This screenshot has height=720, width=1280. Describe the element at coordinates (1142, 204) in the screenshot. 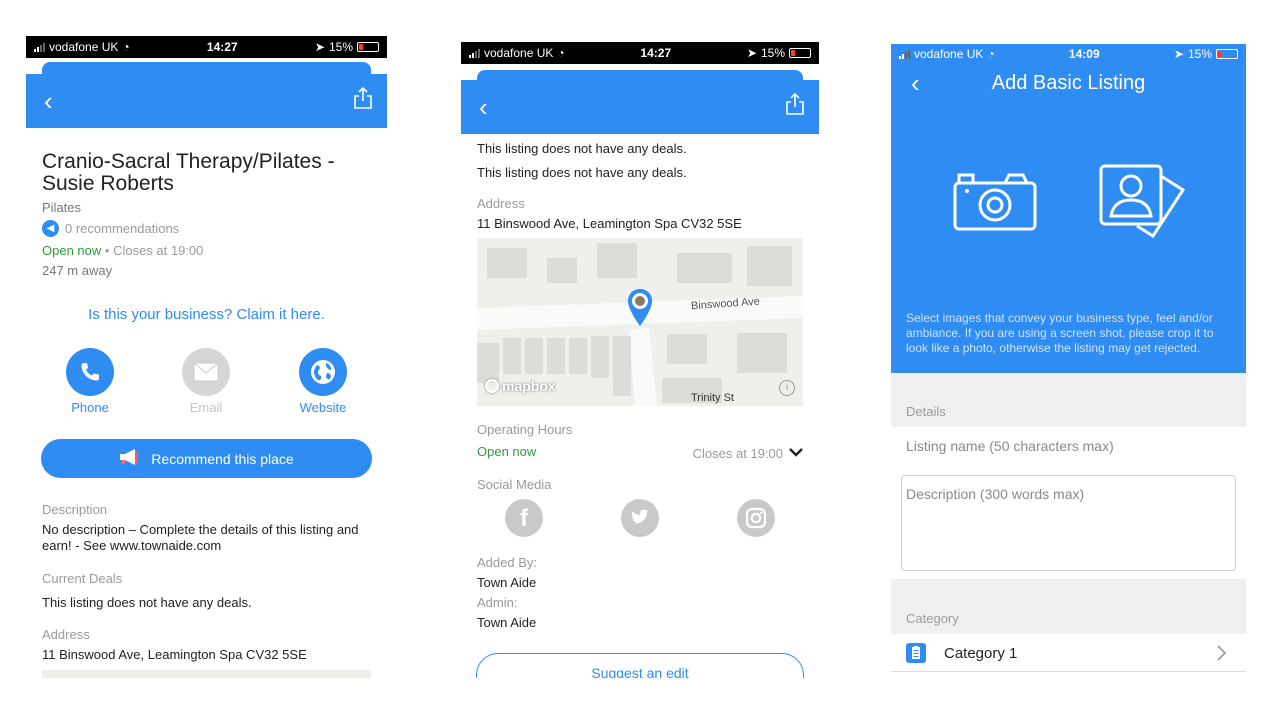

I see `id-photo-icon` at that location.